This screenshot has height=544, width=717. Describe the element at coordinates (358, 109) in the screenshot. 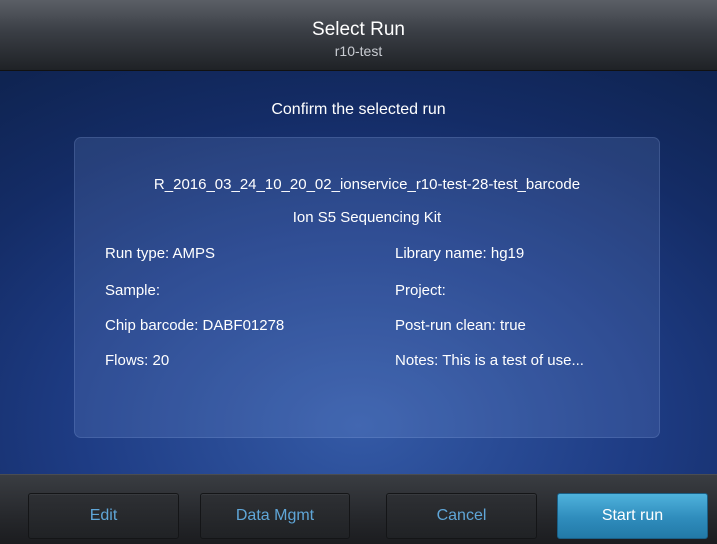

I see `confirm-prompt: Confirm the selected run` at that location.